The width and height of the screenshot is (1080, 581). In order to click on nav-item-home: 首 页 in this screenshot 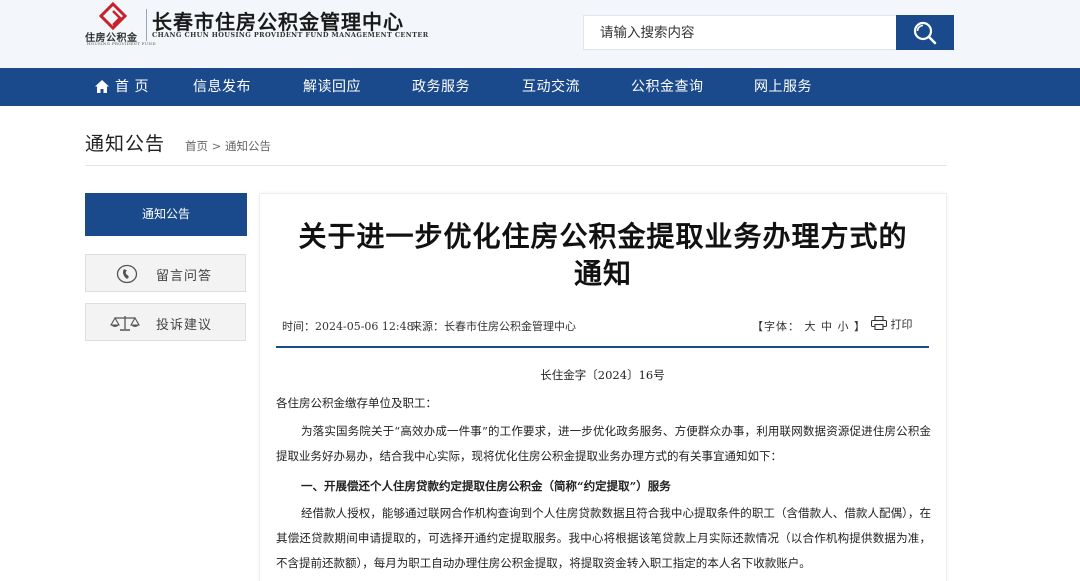, I will do `click(122, 87)`.